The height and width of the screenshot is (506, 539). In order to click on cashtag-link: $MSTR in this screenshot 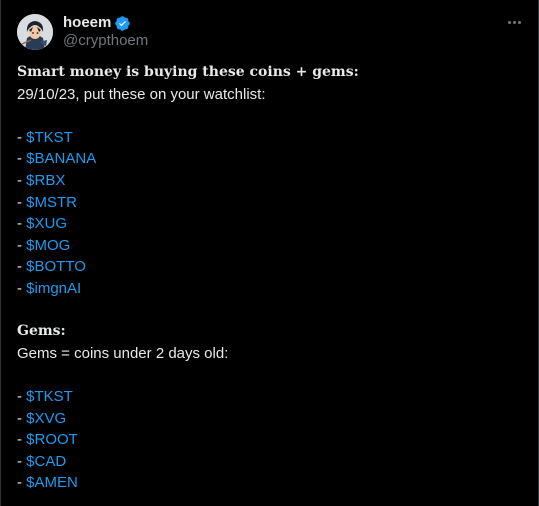, I will do `click(51, 202)`.